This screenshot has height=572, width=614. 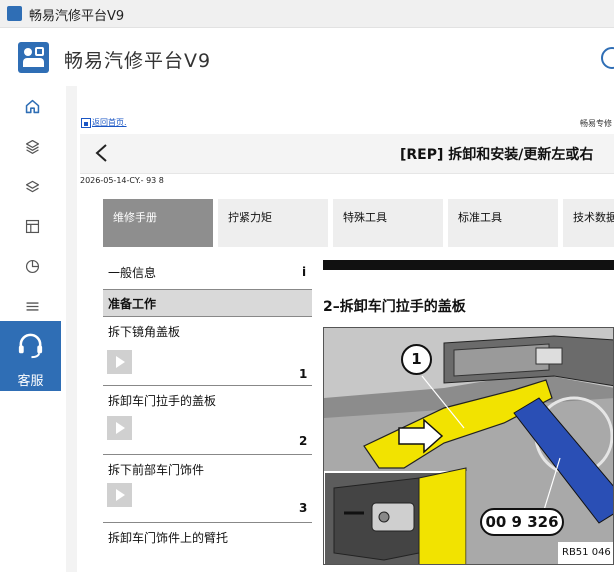 I want to click on tab-special-tools: 特殊工具, so click(x=388, y=223).